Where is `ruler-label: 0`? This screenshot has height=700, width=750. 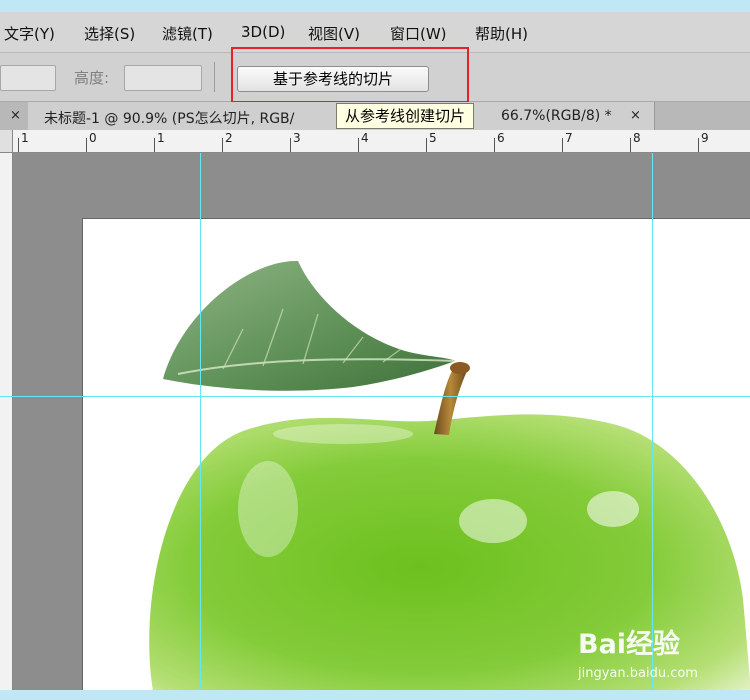
ruler-label: 0 is located at coordinates (93, 138).